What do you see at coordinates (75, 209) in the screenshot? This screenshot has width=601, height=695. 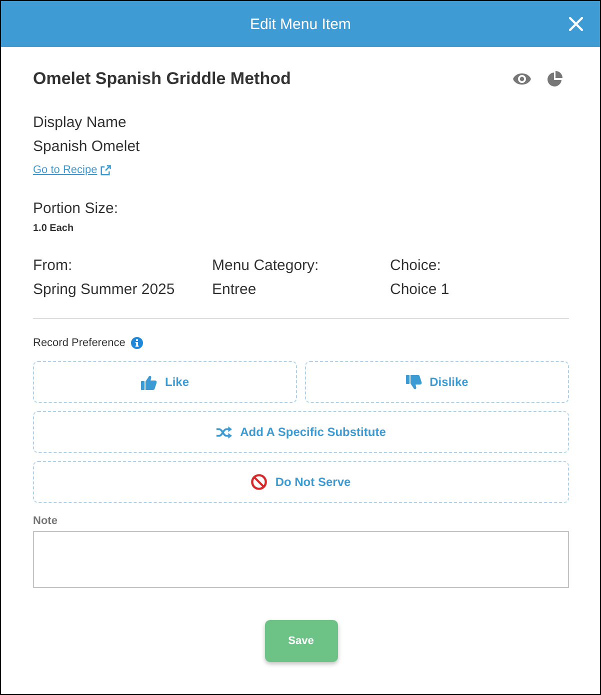 I see `portion-size-label: Portion Size:` at bounding box center [75, 209].